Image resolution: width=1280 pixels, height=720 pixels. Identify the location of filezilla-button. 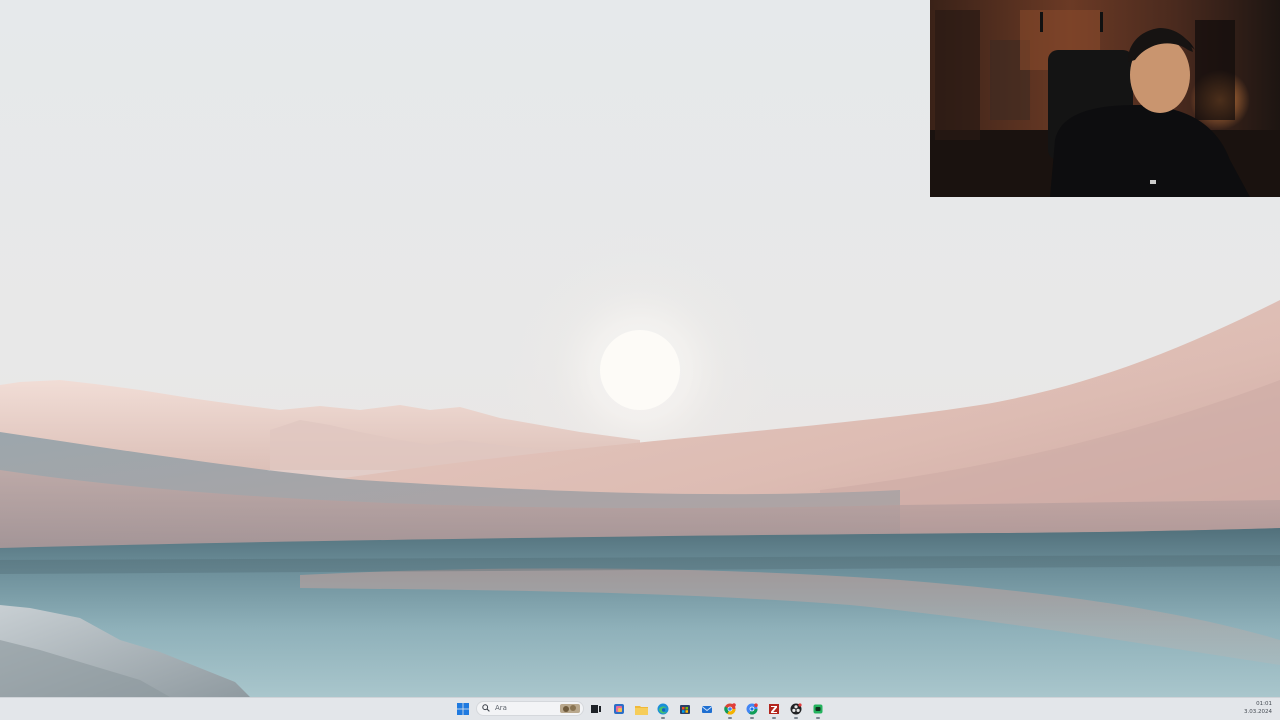
(774, 710).